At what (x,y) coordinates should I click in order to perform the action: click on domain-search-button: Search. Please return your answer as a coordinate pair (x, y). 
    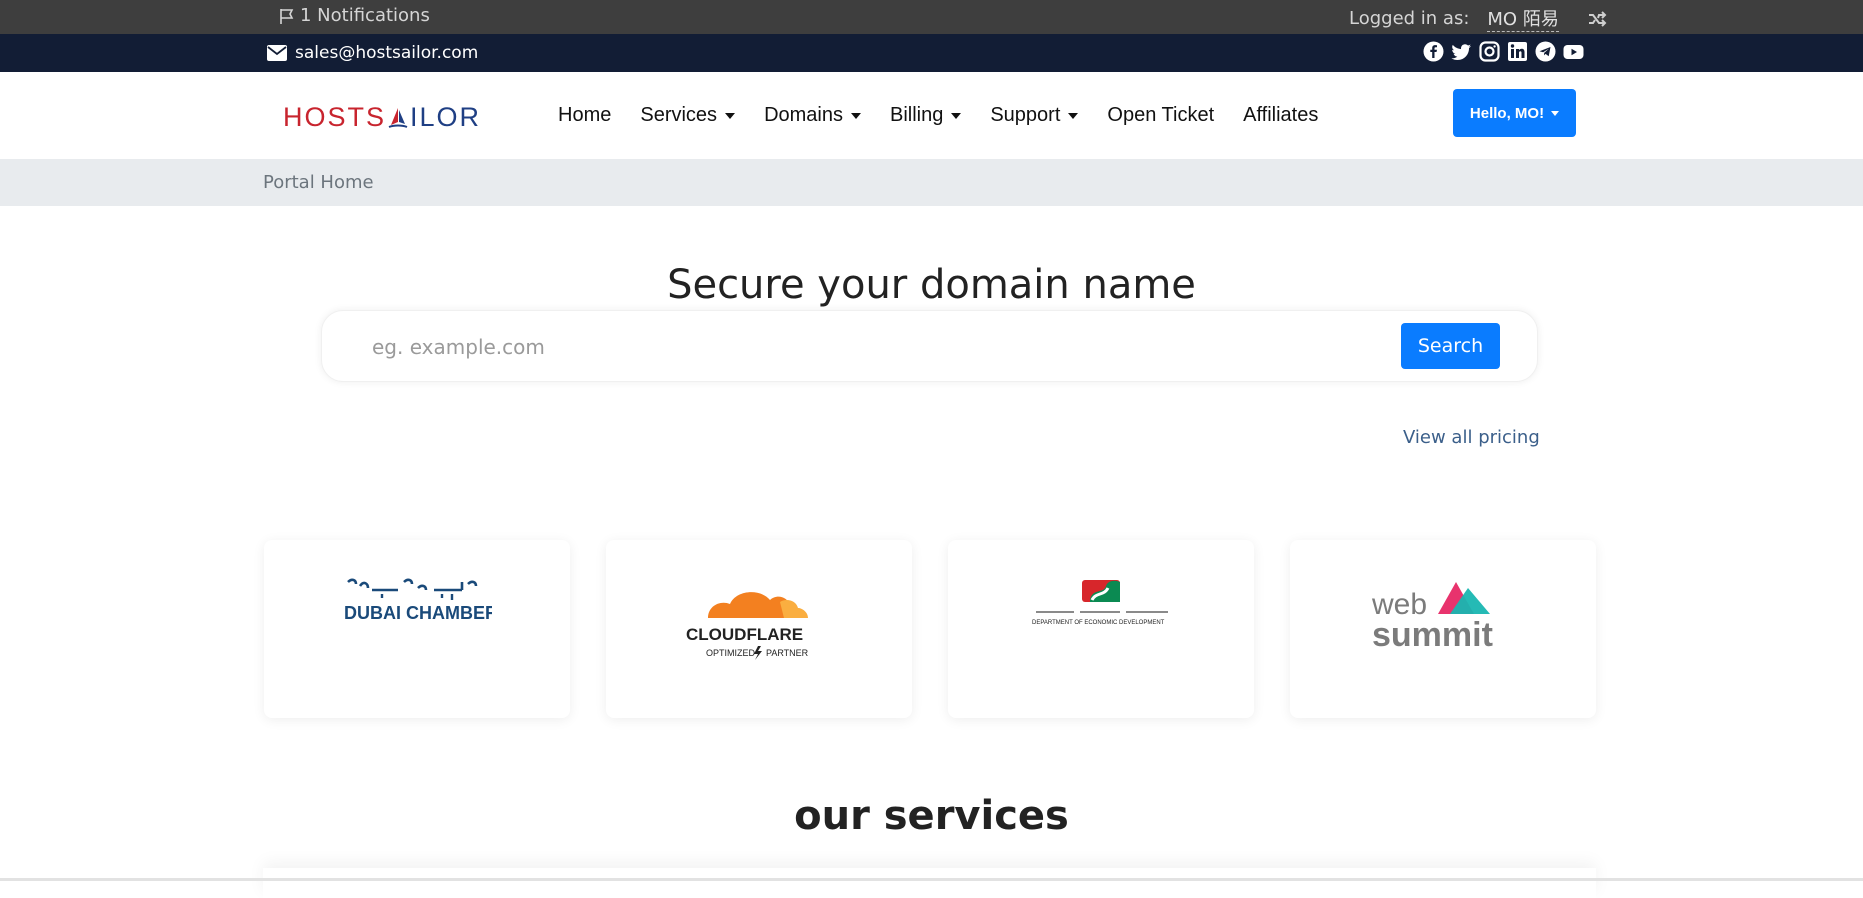
    Looking at the image, I should click on (1450, 346).